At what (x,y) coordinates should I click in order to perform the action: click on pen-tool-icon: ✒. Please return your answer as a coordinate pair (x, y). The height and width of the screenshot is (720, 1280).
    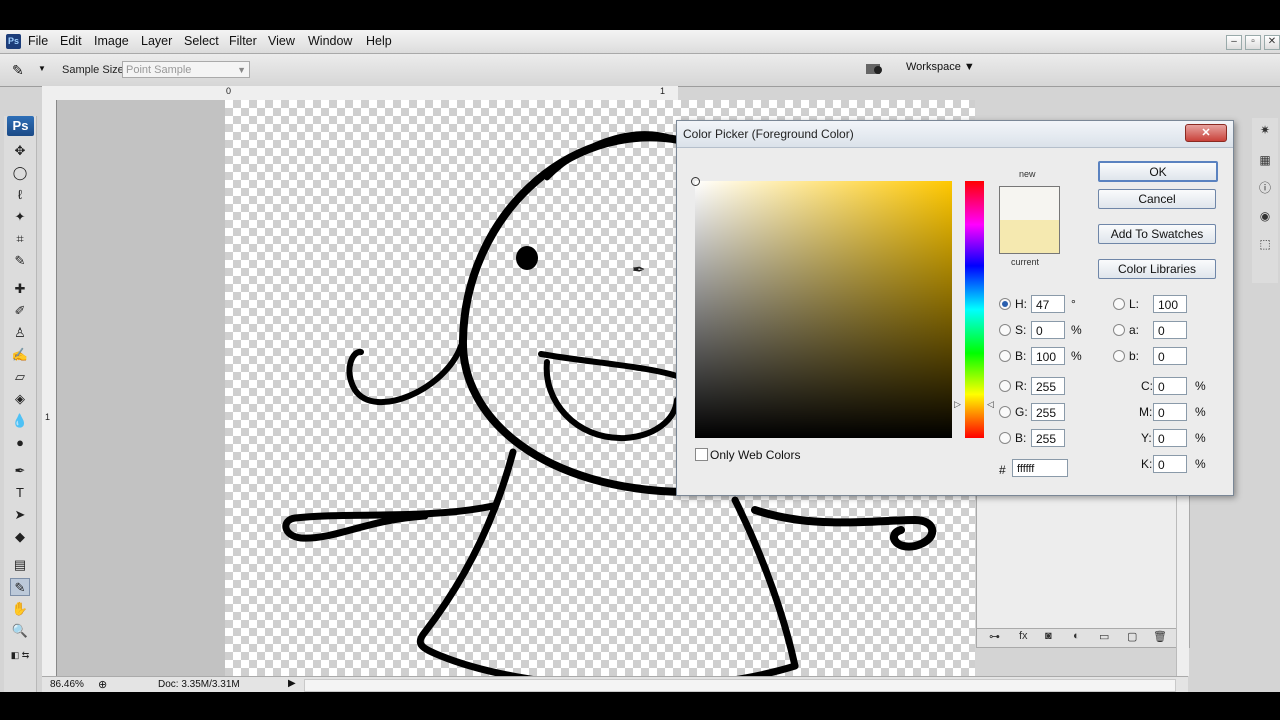
    Looking at the image, I should click on (20, 471).